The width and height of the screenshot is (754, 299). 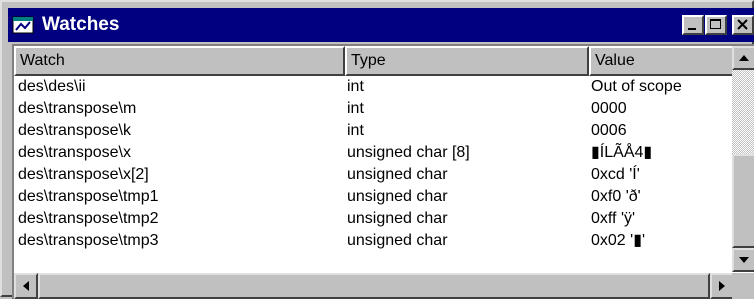 I want to click on watch-name: des\transpose\k, so click(x=74, y=130).